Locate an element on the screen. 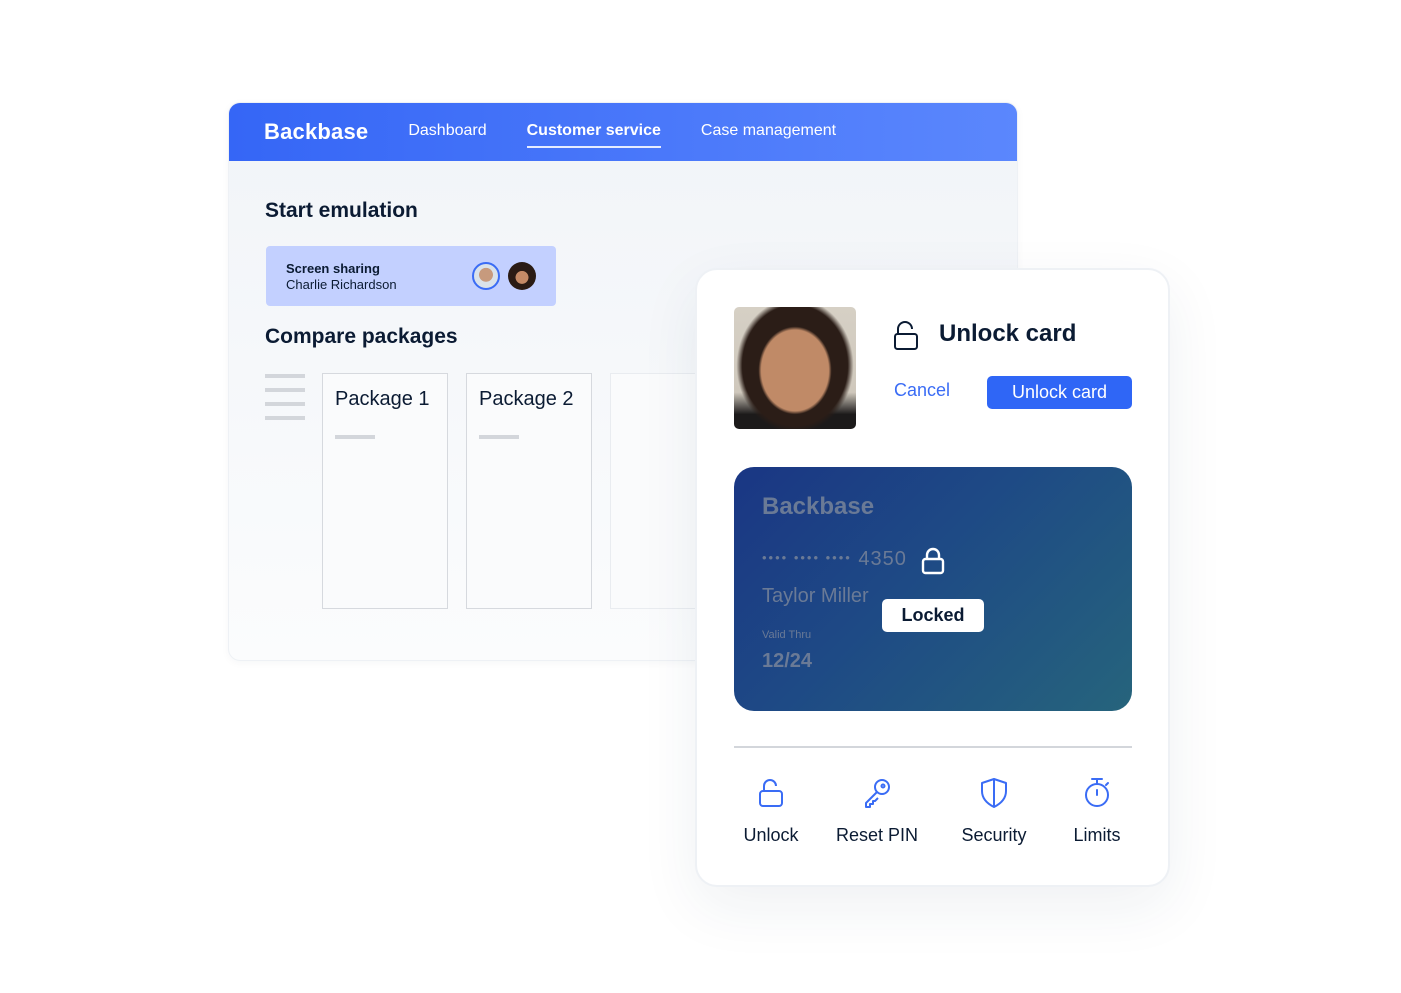  card-actions: Unlock Reset PIN Security Limits is located at coordinates (933, 816).